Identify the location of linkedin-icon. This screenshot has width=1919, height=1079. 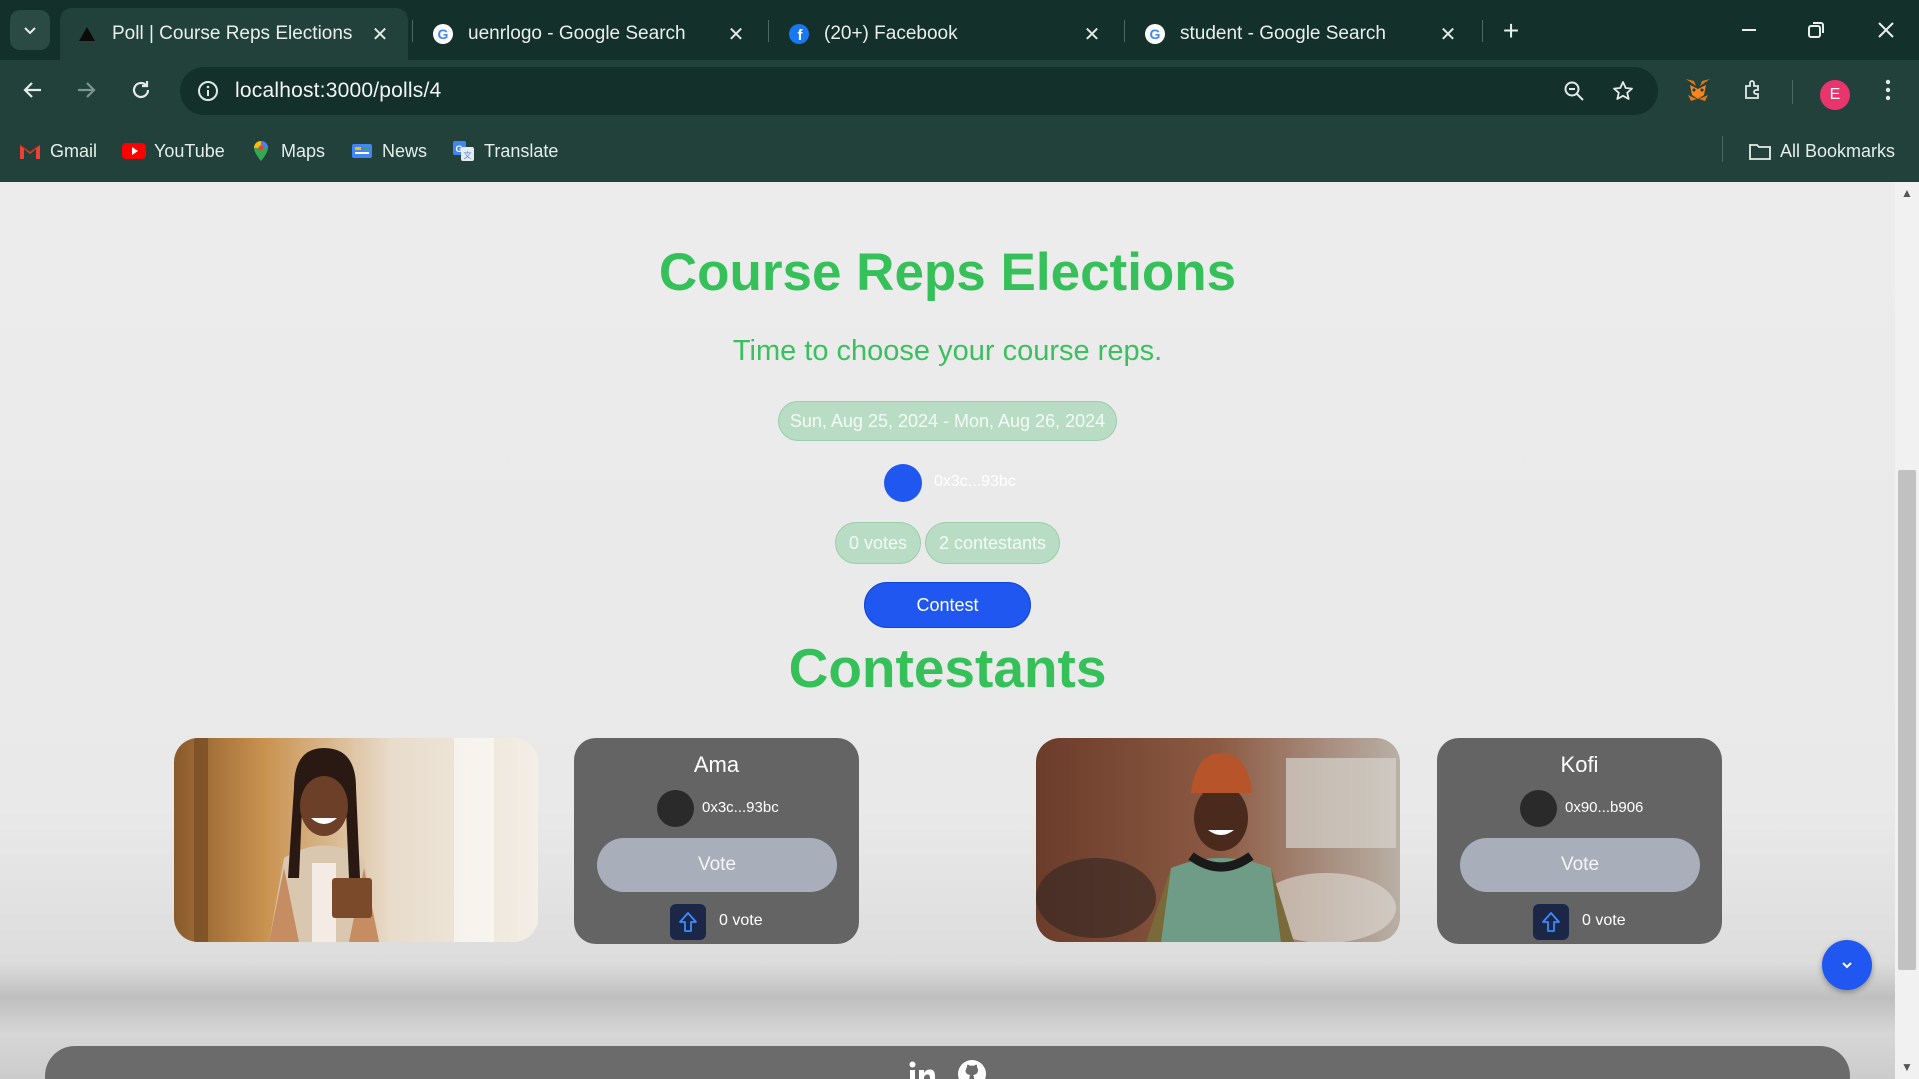
(922, 1067).